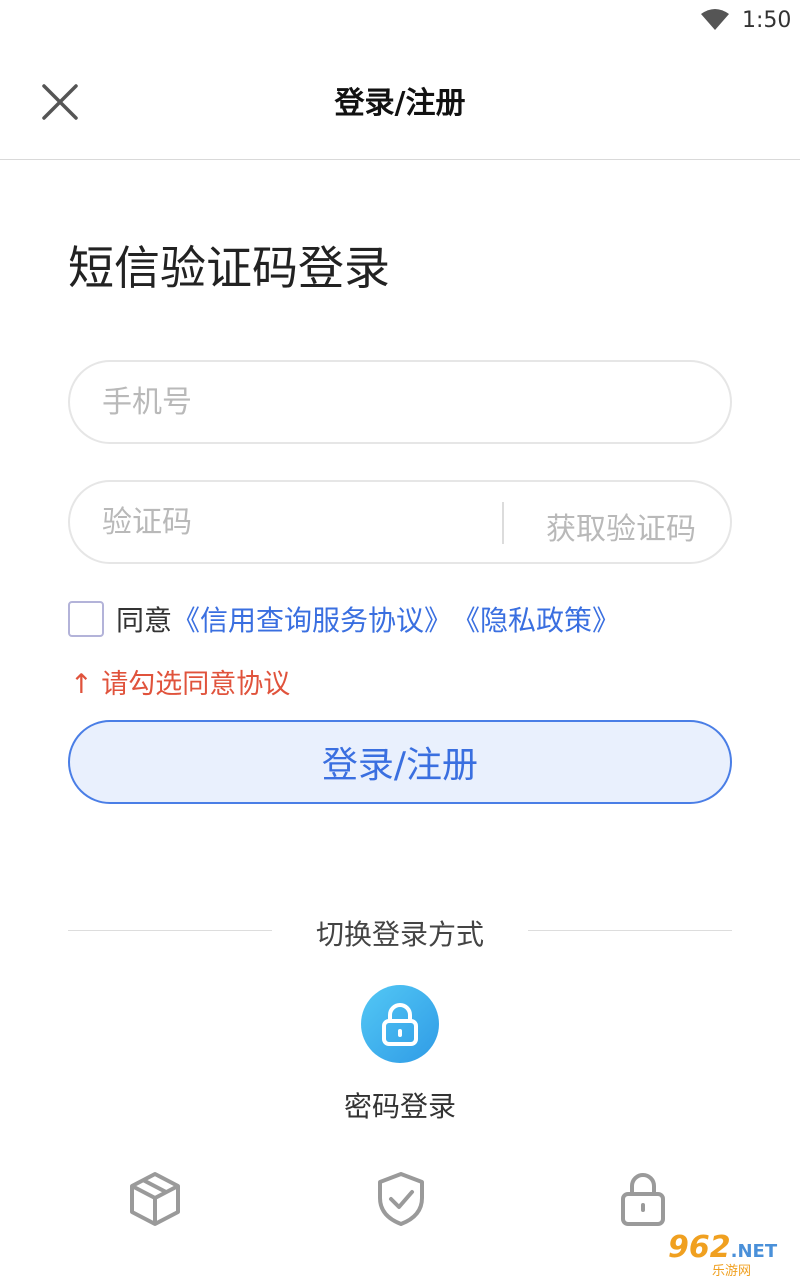 This screenshot has height=1280, width=800. Describe the element at coordinates (621, 526) in the screenshot. I see `get-code-button: 获取验证码` at that location.